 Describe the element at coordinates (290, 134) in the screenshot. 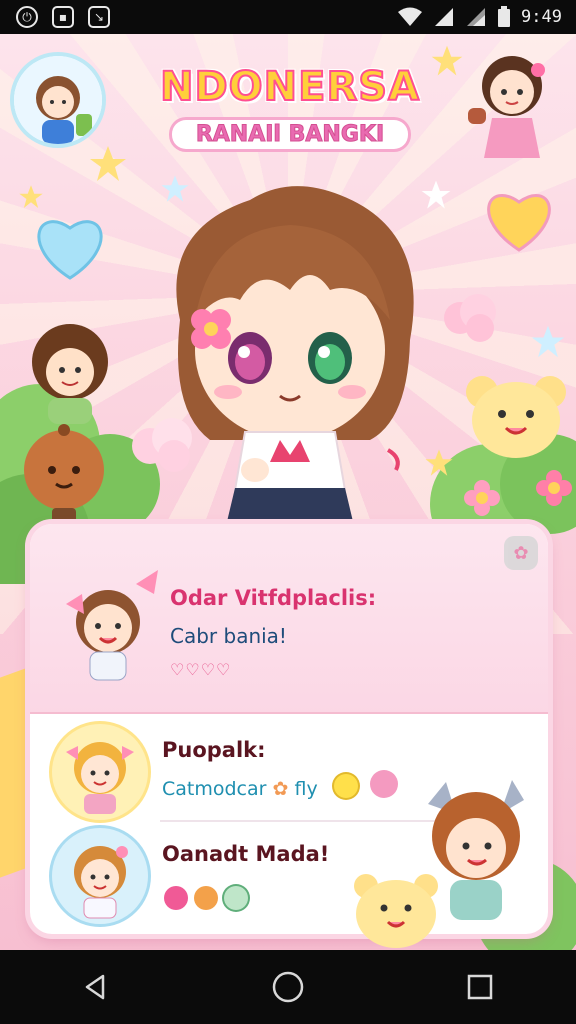

I see `app-subtitle: RANAIl BANGKI` at that location.